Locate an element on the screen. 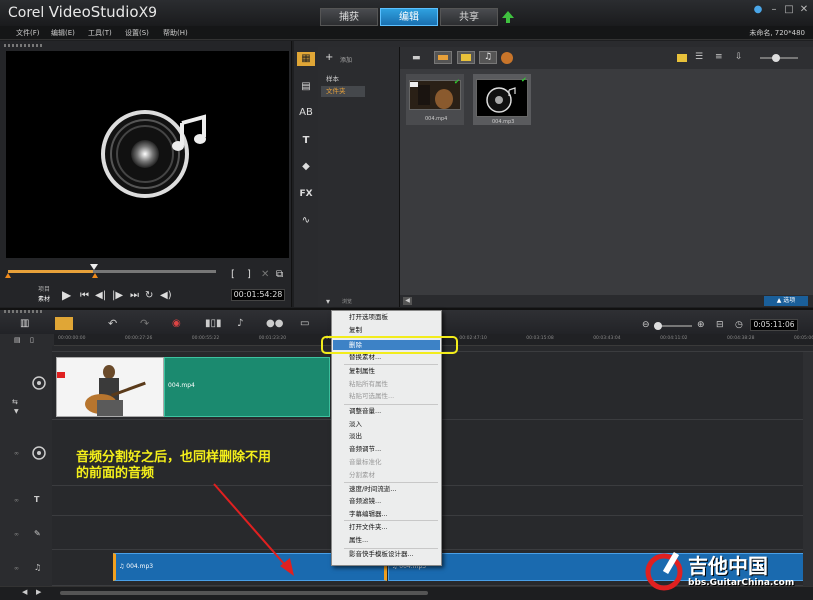 This screenshot has height=600, width=813. mark-in-handle is located at coordinates (8, 275).